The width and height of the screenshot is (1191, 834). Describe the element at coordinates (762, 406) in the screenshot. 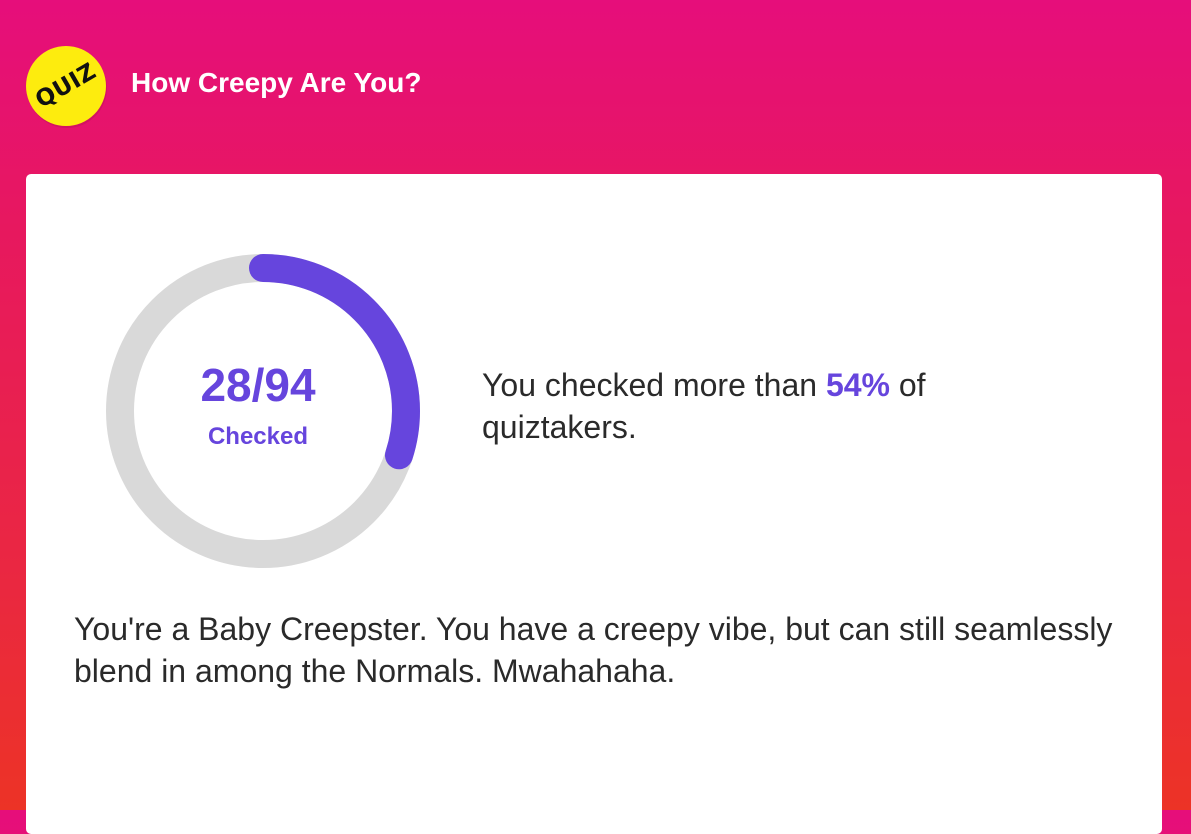

I see `comparison-text: You checked more than 54% of quiztakers.` at that location.